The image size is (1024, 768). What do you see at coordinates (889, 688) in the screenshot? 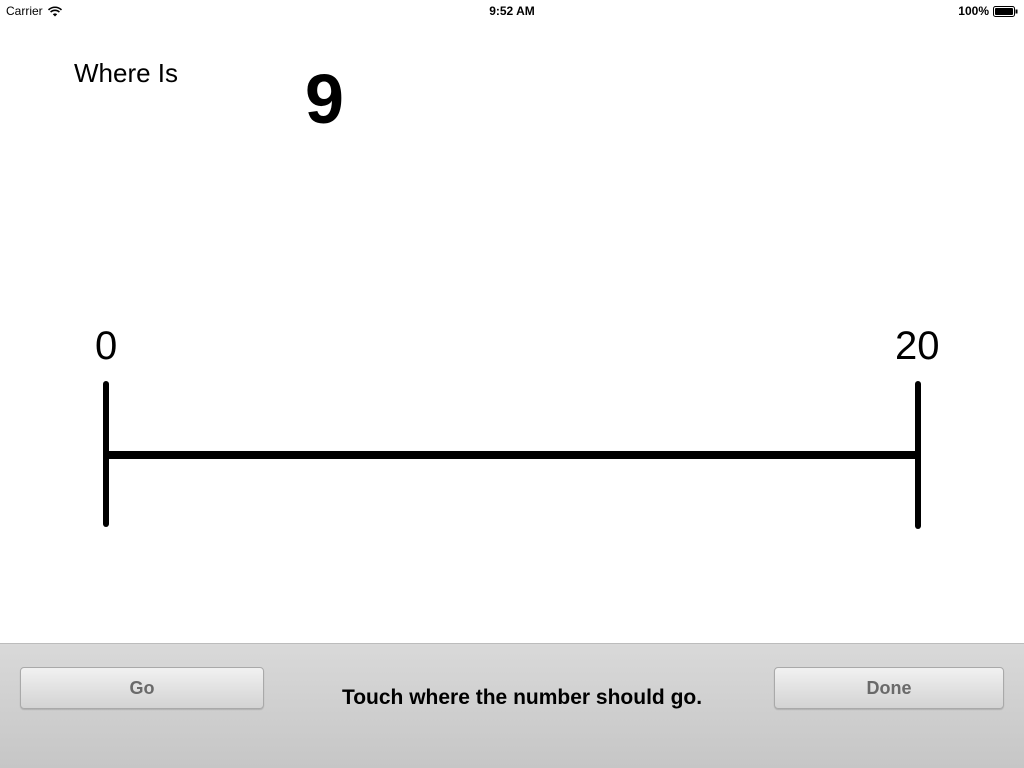
I see `done-button: Done` at bounding box center [889, 688].